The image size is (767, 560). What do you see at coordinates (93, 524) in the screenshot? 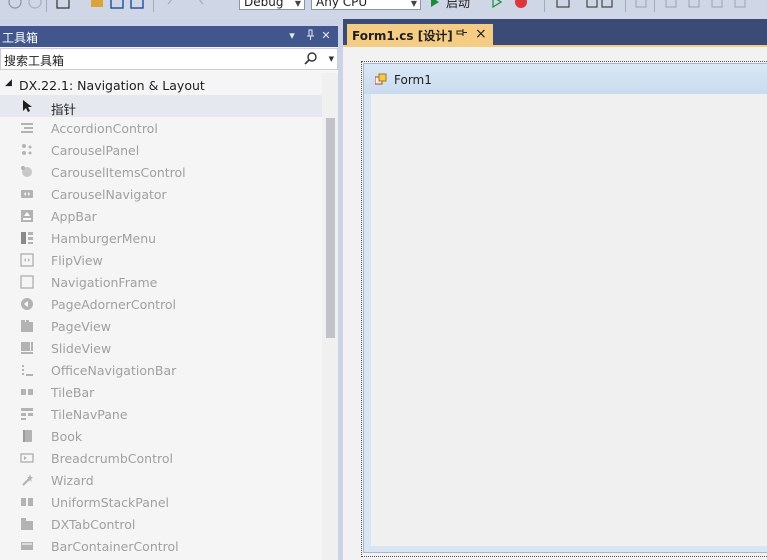
I see `item-label: DXTabControl` at bounding box center [93, 524].